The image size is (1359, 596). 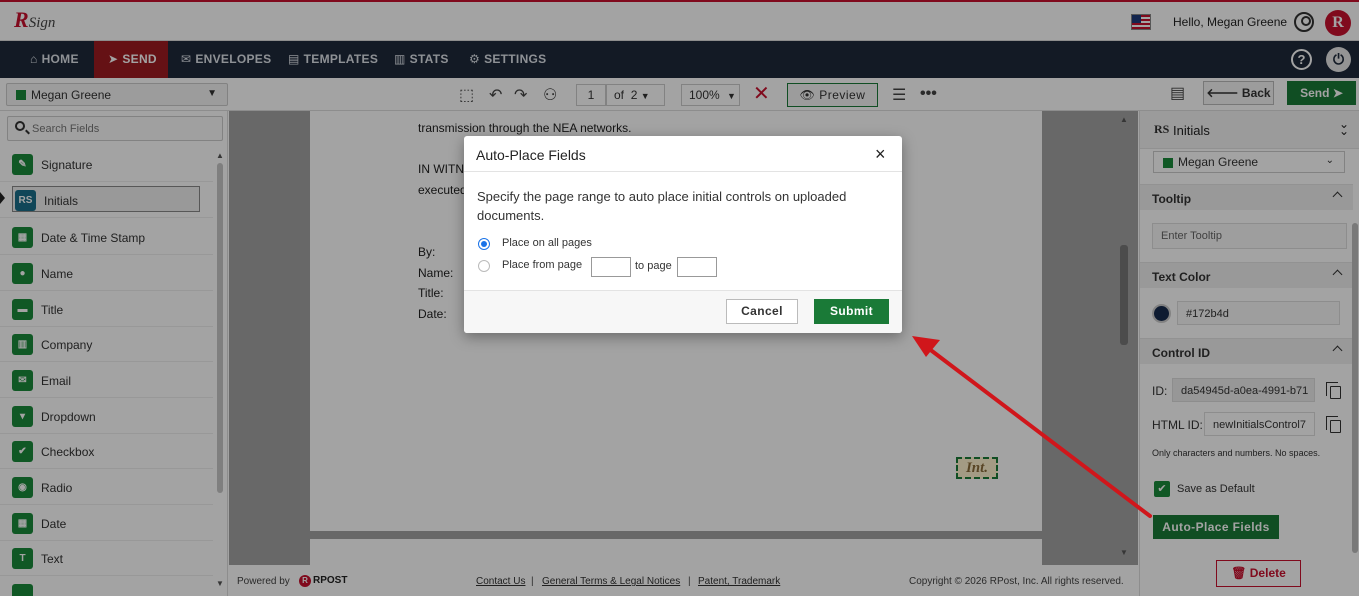 I want to click on place-range-radio, so click(x=484, y=266).